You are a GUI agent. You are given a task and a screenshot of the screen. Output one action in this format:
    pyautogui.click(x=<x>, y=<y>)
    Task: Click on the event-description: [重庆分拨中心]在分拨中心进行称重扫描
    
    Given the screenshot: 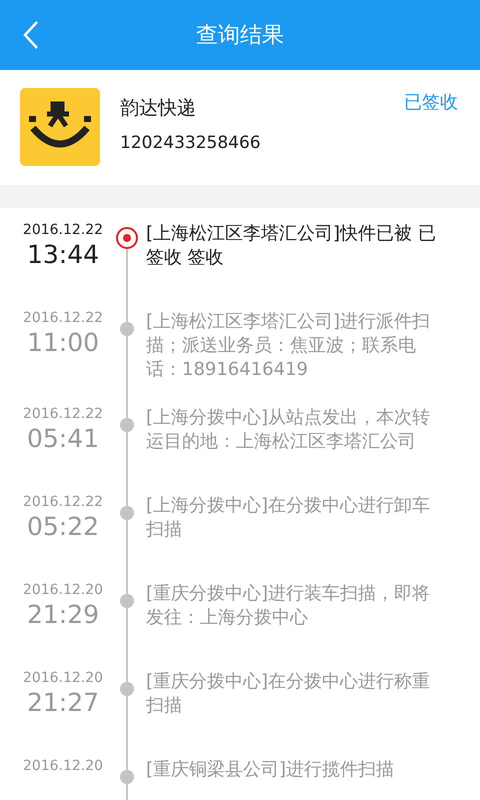 What is the action you would take?
    pyautogui.click(x=288, y=694)
    